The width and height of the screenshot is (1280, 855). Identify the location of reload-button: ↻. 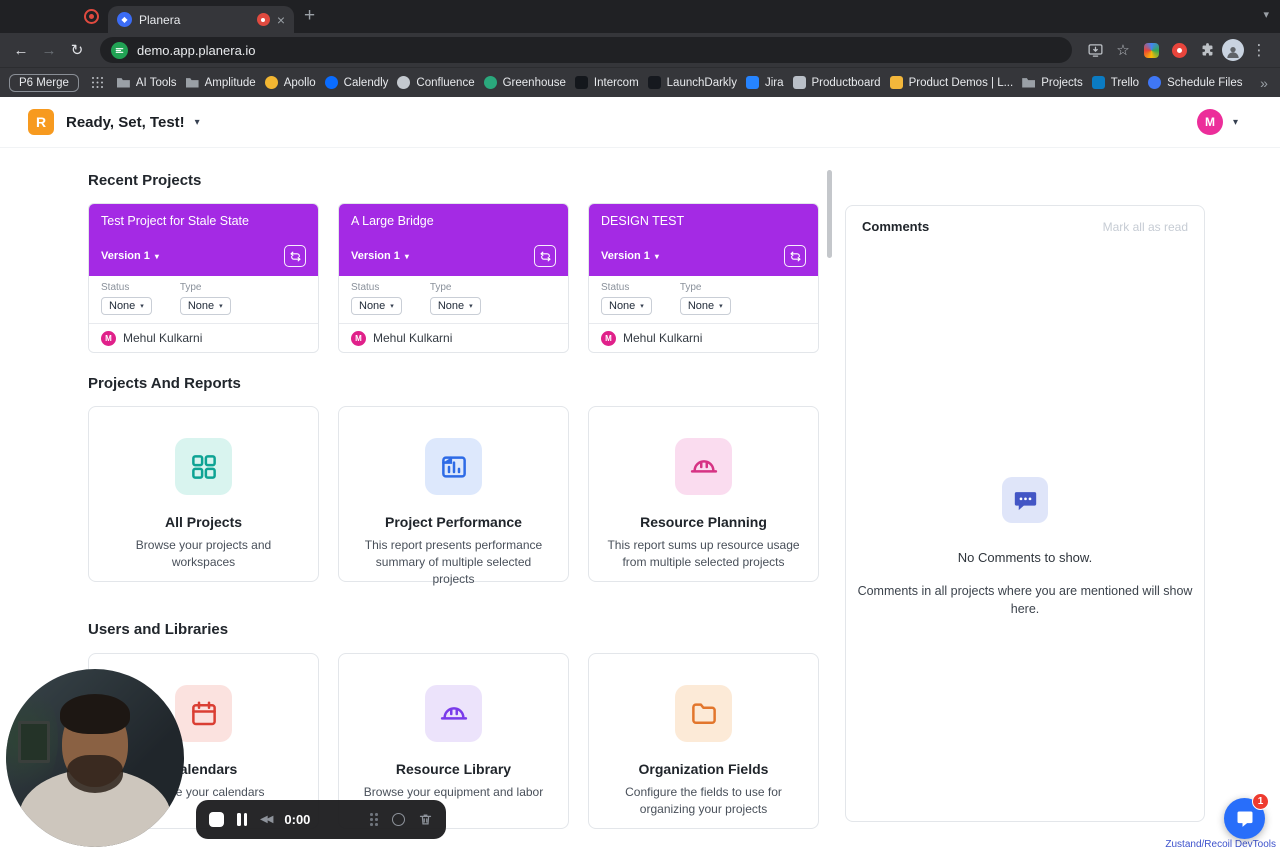
(77, 50).